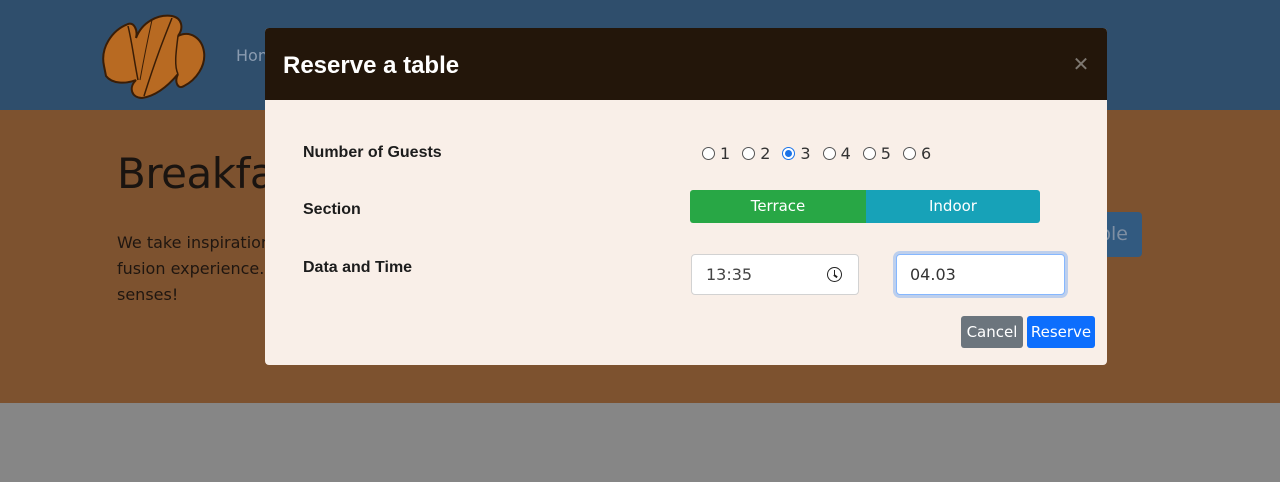 Image resolution: width=1280 pixels, height=482 pixels. I want to click on hero-text-line: senses!, so click(148, 294).